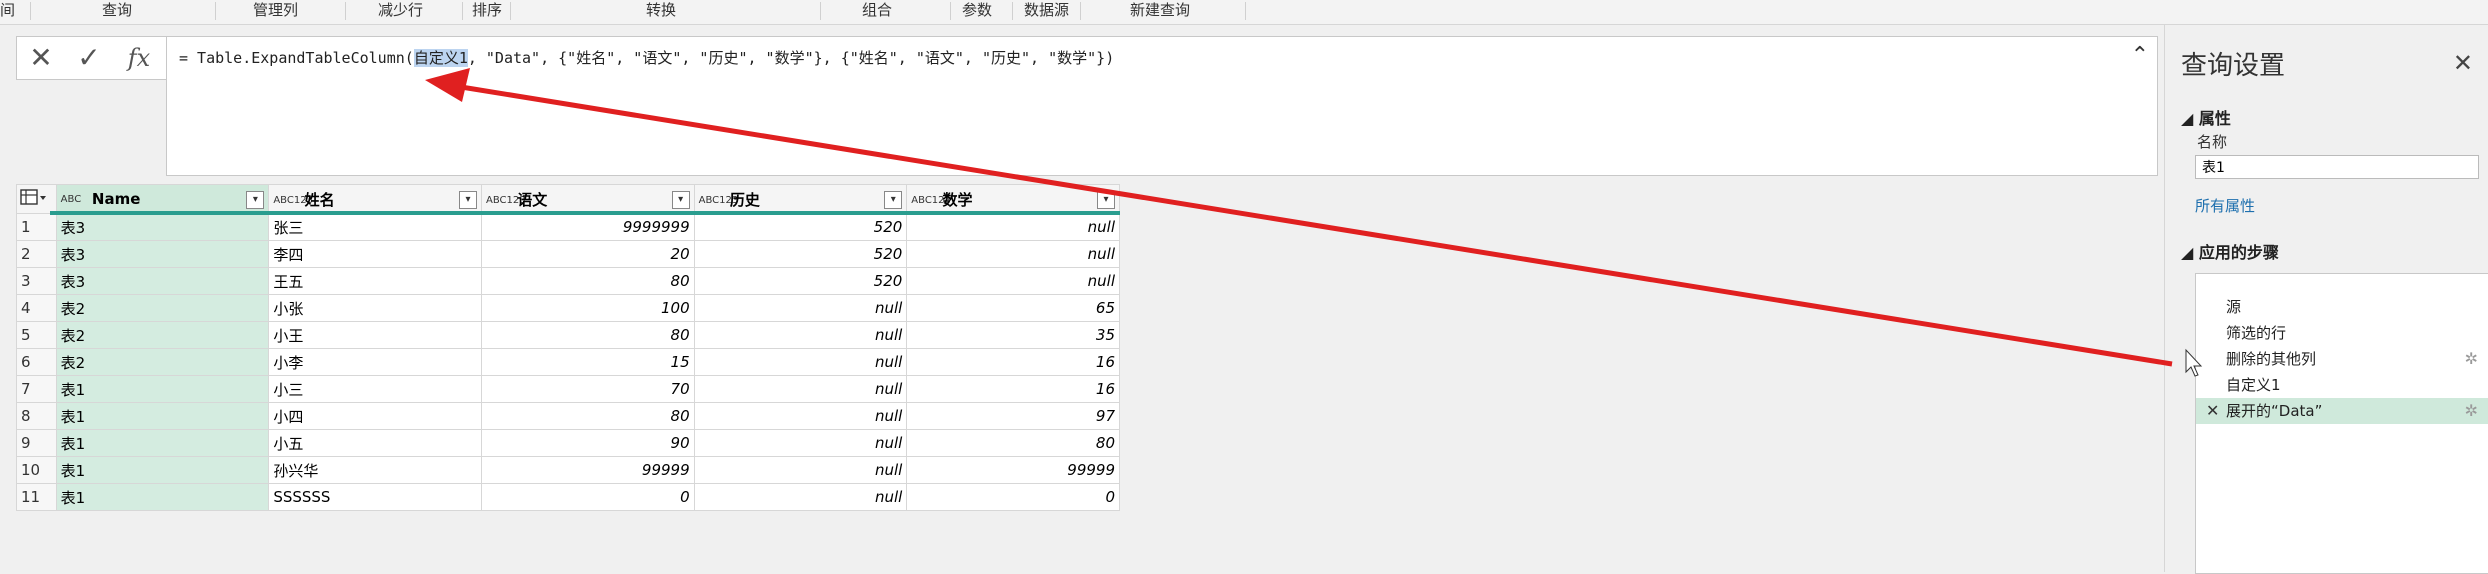  What do you see at coordinates (375, 199) in the screenshot?
I see `column-header-xingming: ABC123 姓名 ▾` at bounding box center [375, 199].